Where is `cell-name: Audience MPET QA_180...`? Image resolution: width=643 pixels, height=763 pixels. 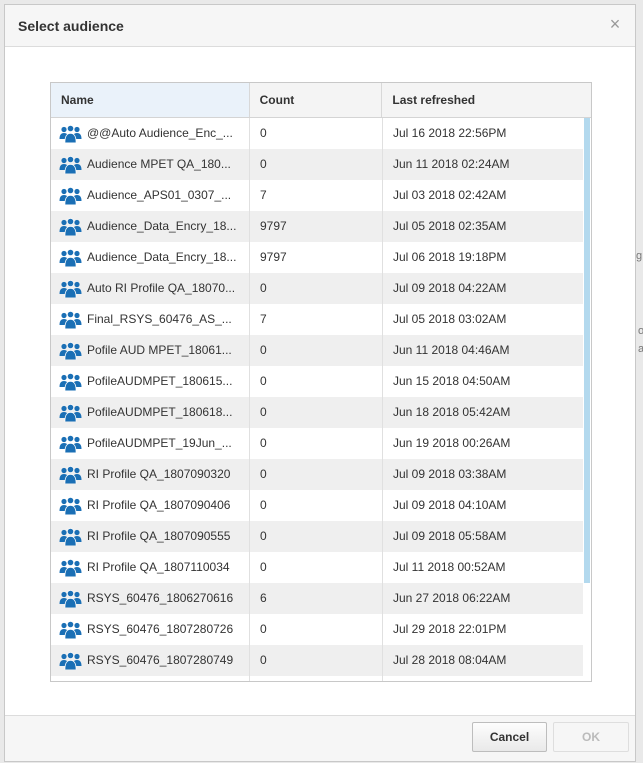
cell-name: Audience MPET QA_180... is located at coordinates (150, 164).